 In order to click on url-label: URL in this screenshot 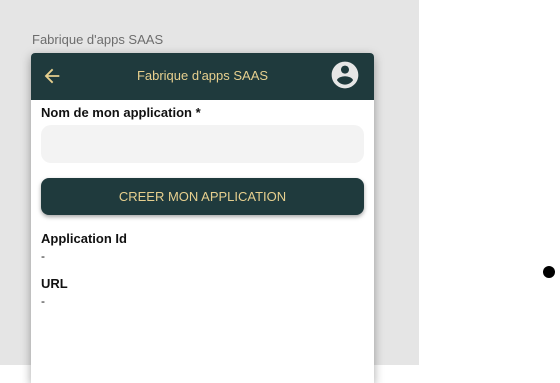, I will do `click(54, 283)`.